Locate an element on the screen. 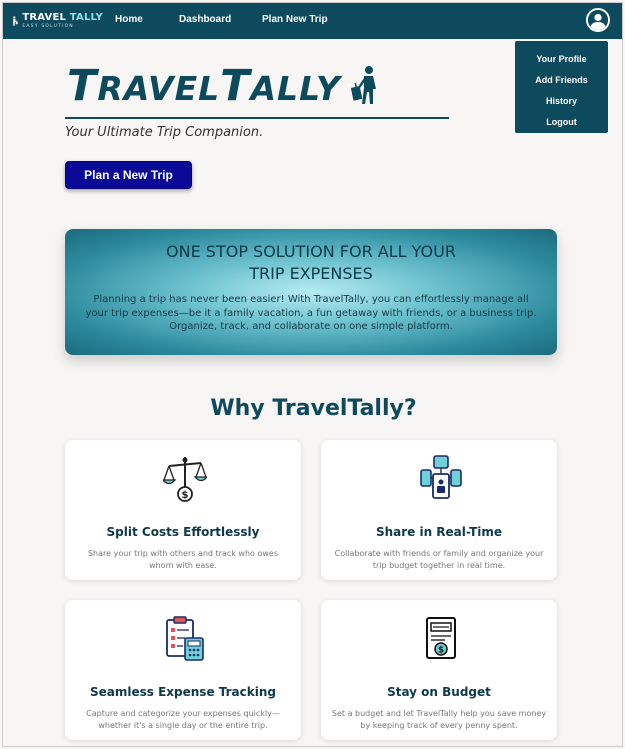 Image resolution: width=625 pixels, height=749 pixels. user-avatar-button is located at coordinates (598, 20).